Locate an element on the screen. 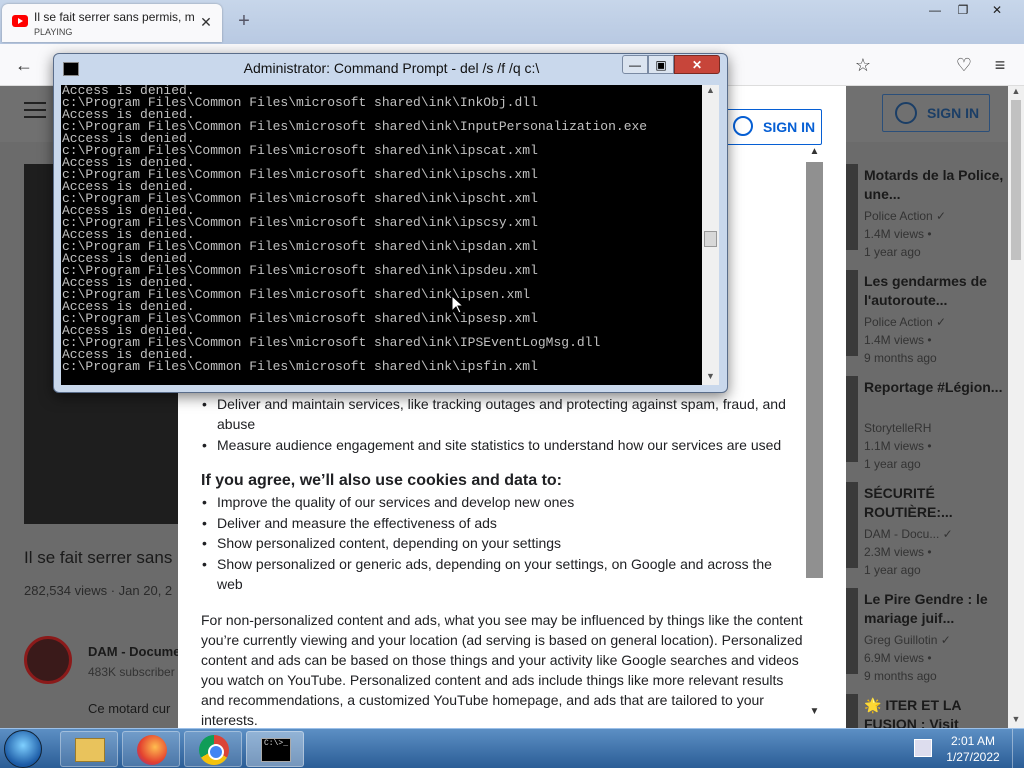 The height and width of the screenshot is (768, 1024). header-sign-in-label: SIGN IN is located at coordinates (953, 113).